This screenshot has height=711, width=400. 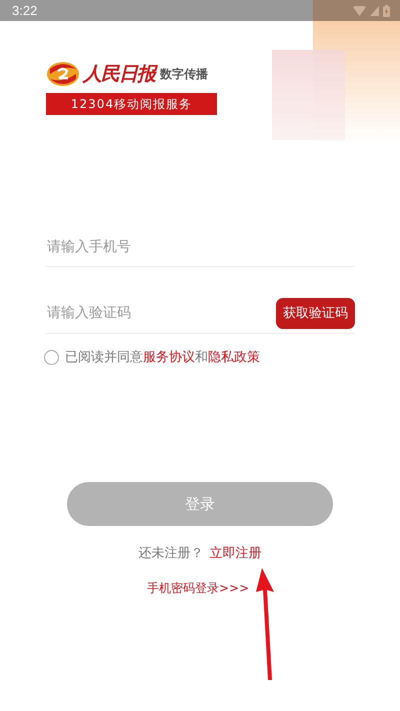 What do you see at coordinates (386, 10) in the screenshot?
I see `battery-icon` at bounding box center [386, 10].